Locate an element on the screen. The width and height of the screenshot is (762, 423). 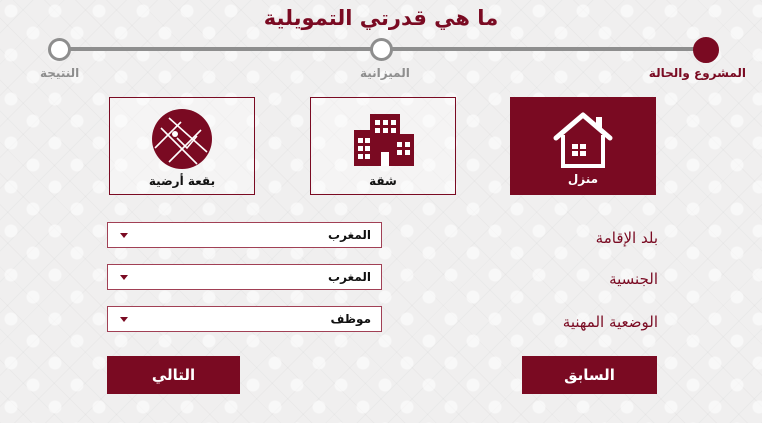
property-card-land-label: بقعة أرضية is located at coordinates (182, 181).